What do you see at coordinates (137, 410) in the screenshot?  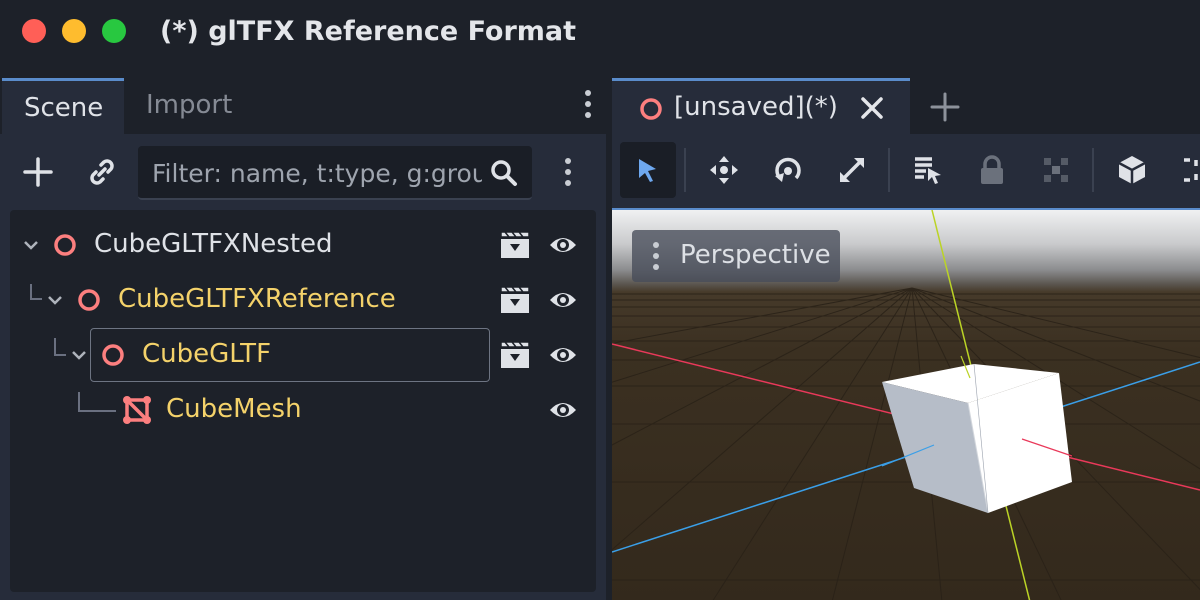 I see `mesh-instance-icon` at bounding box center [137, 410].